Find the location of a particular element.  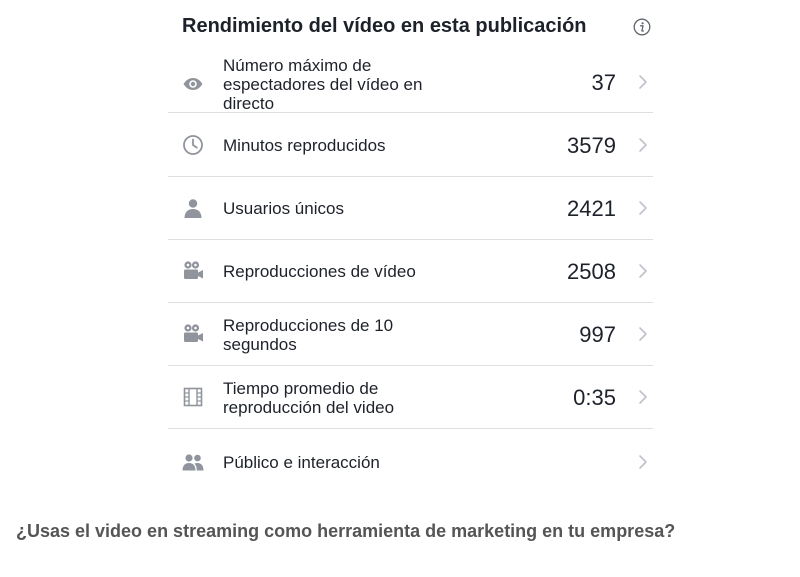

person-icon is located at coordinates (193, 208).